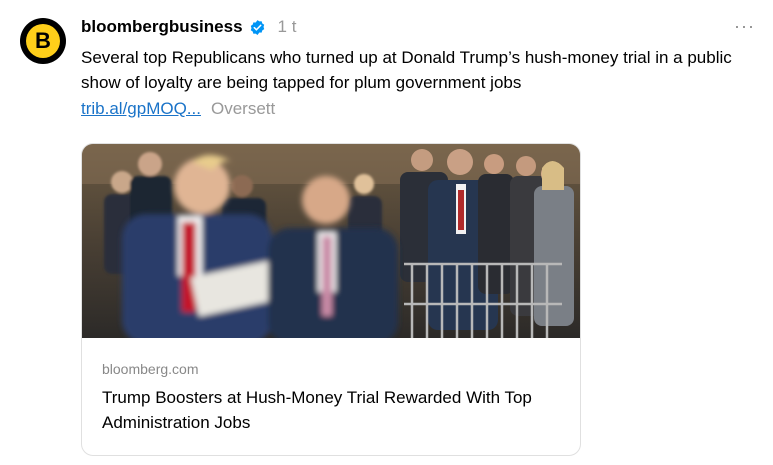 This screenshot has width=773, height=465. What do you see at coordinates (162, 27) in the screenshot?
I see `username: bloombergbusiness` at bounding box center [162, 27].